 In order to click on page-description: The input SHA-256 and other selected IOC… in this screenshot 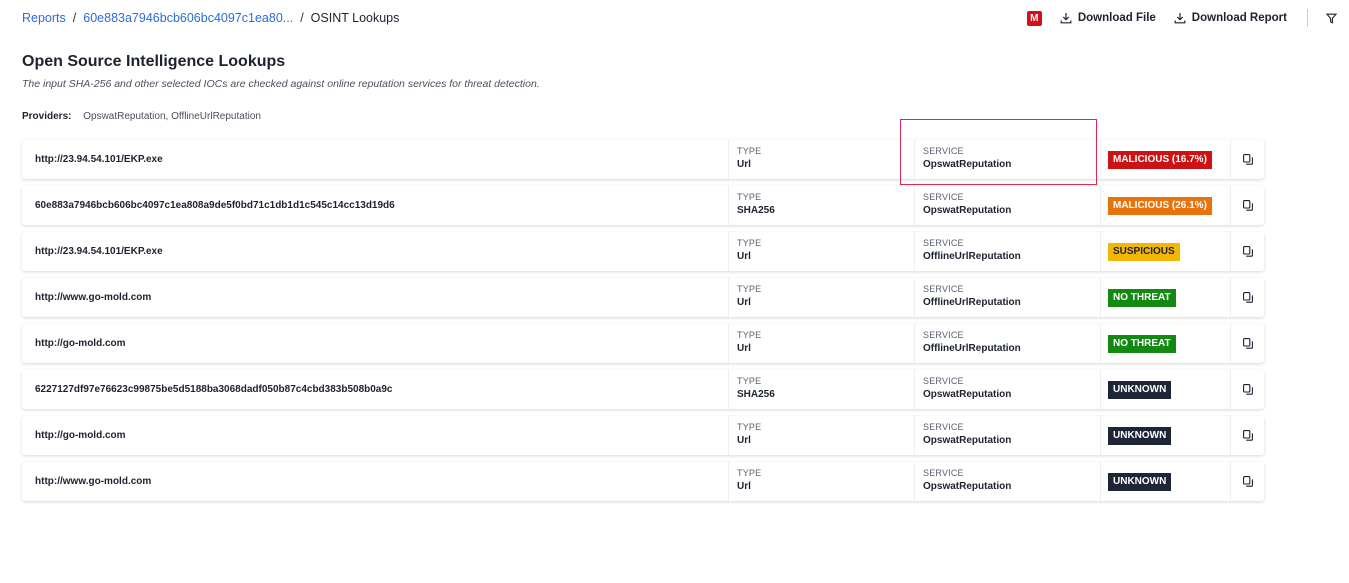, I will do `click(281, 84)`.